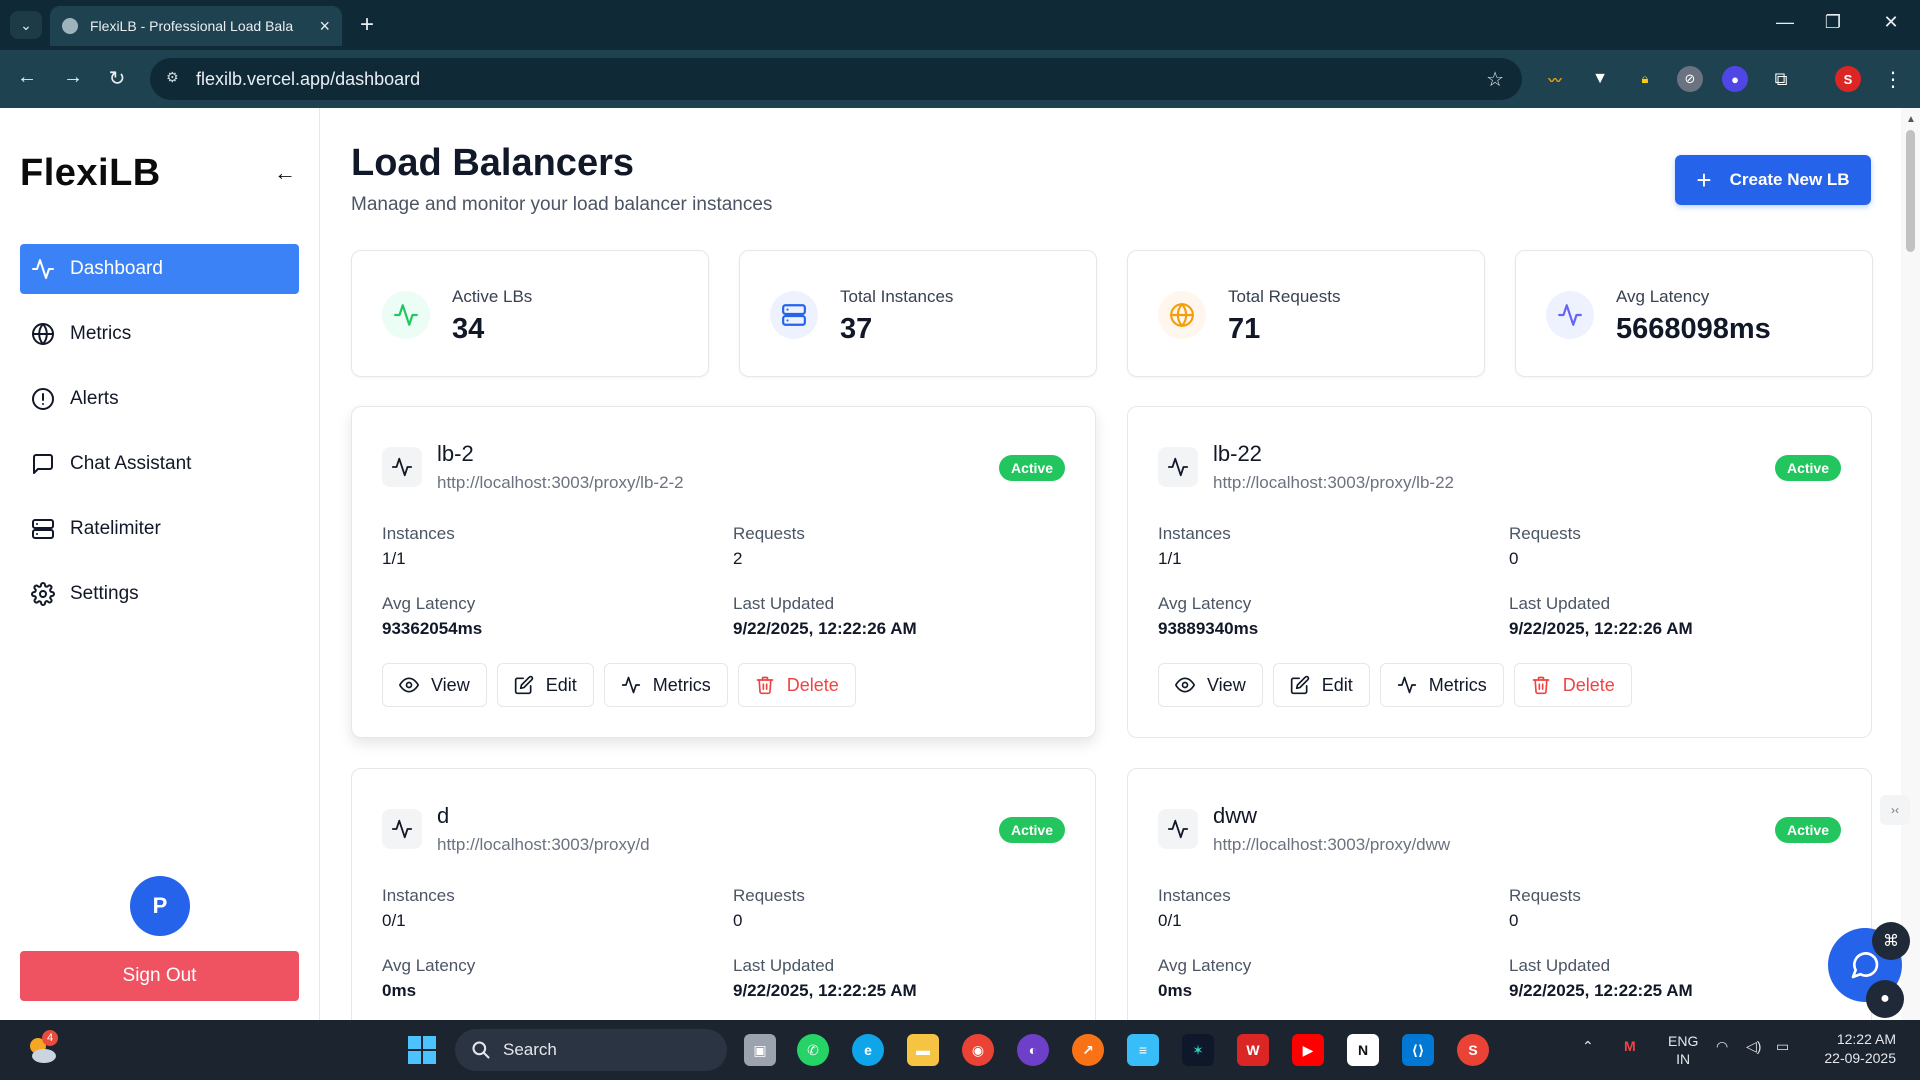  Describe the element at coordinates (681, 684) in the screenshot. I see `metrics-label: Metrics` at that location.